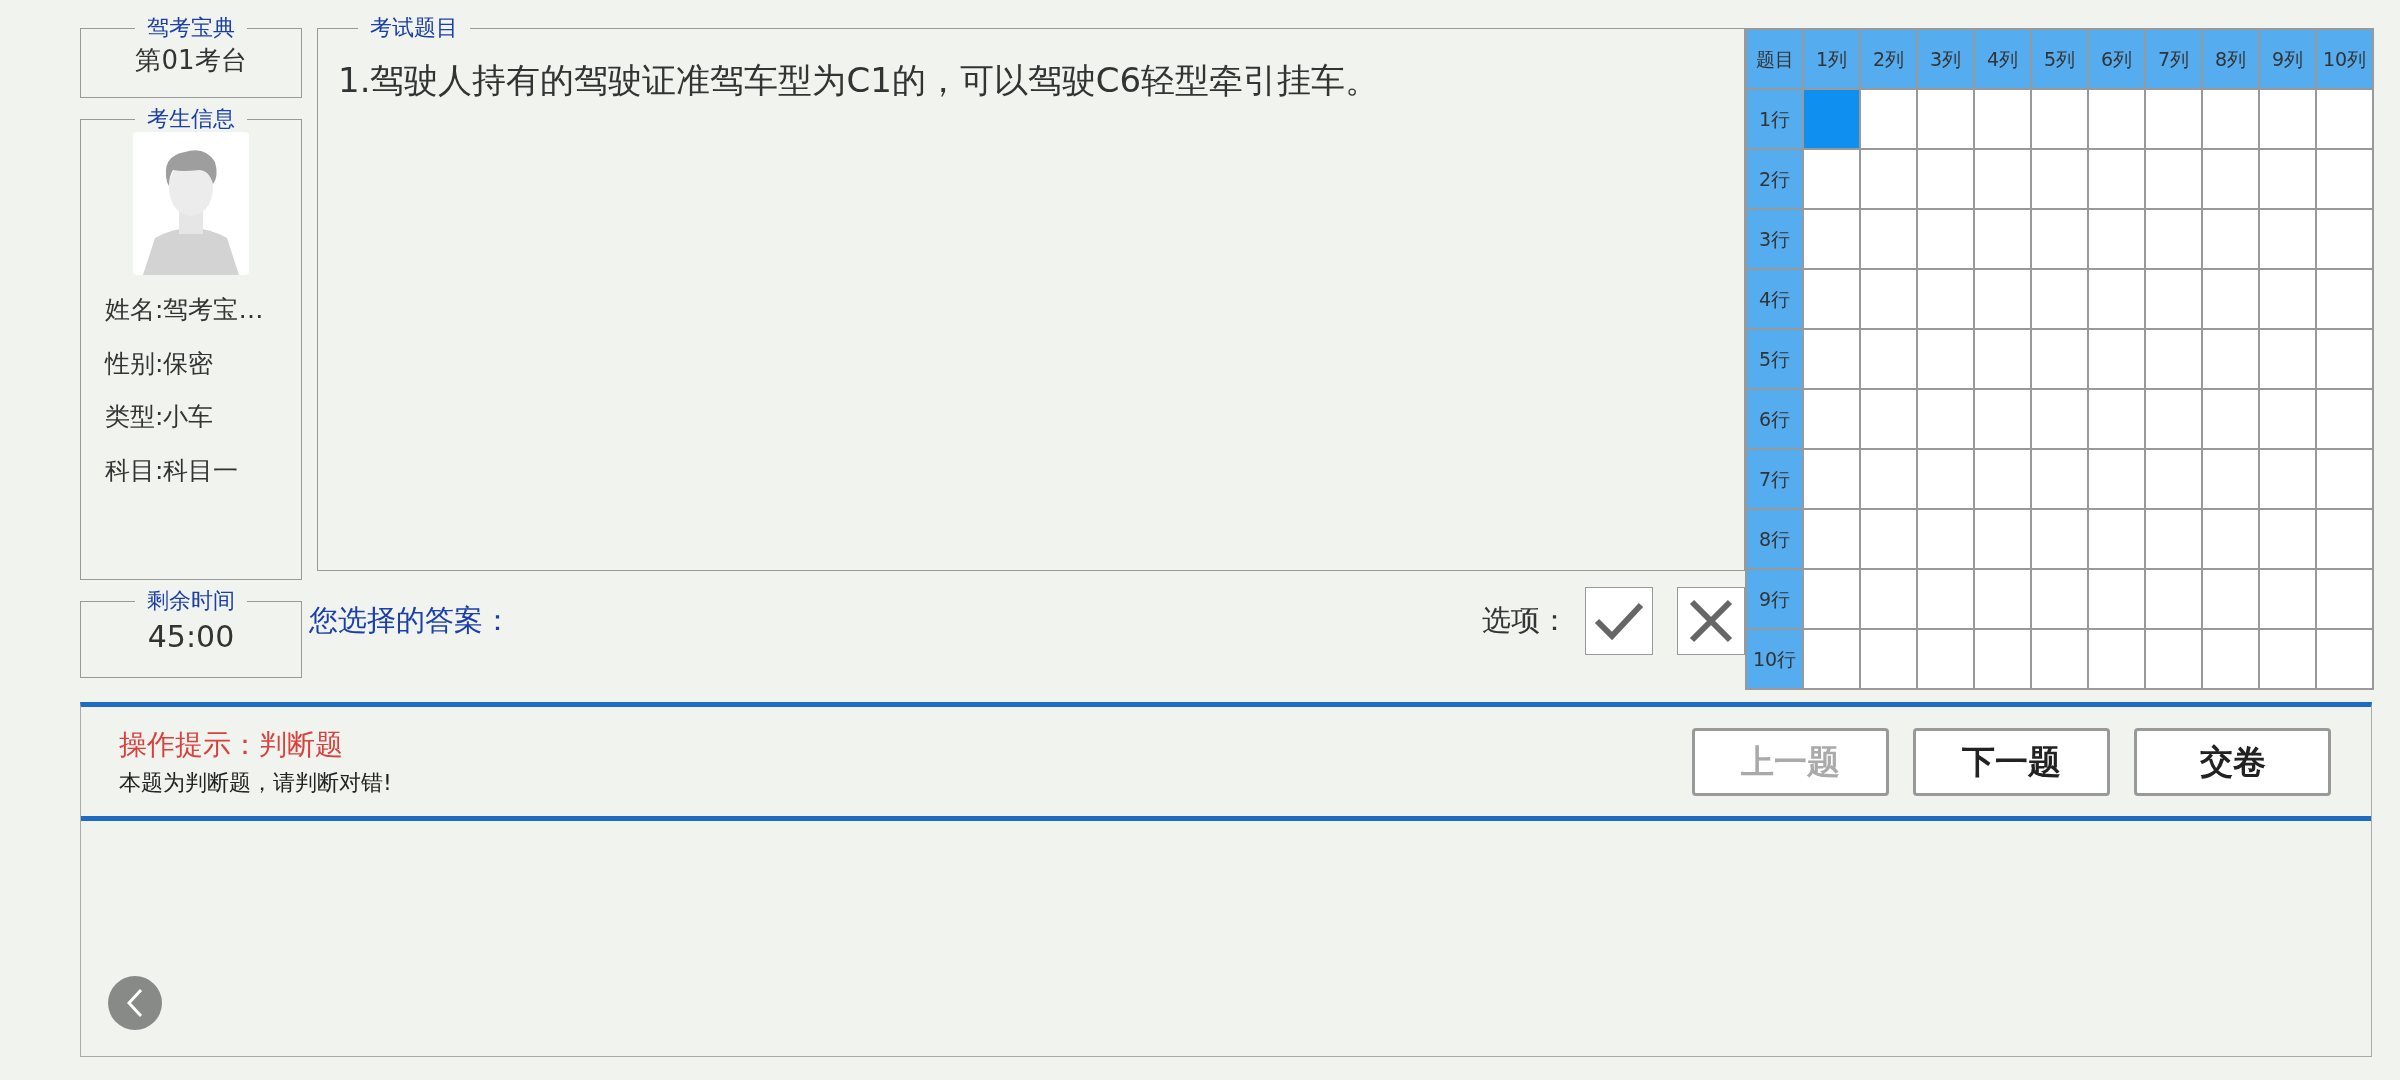 The image size is (2400, 1080). I want to click on nav-button: 交卷, so click(2232, 761).